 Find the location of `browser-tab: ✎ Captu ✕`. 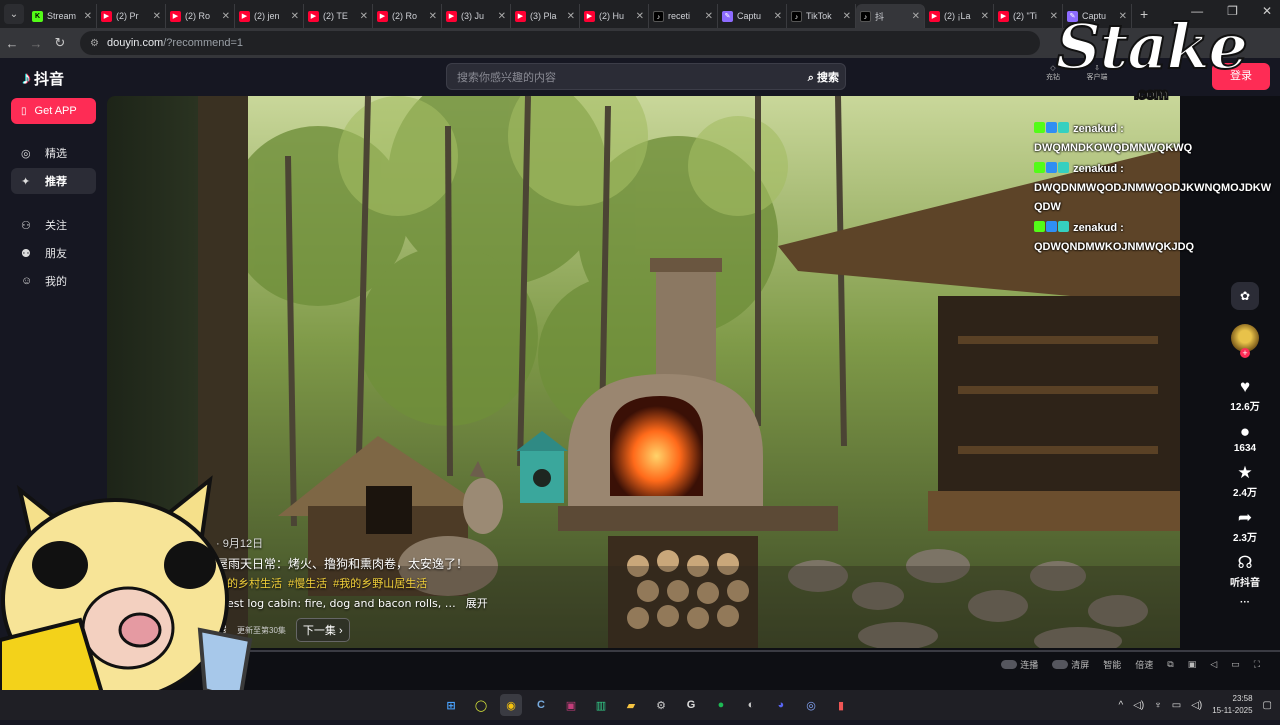

browser-tab: ✎ Captu ✕ is located at coordinates (752, 16).